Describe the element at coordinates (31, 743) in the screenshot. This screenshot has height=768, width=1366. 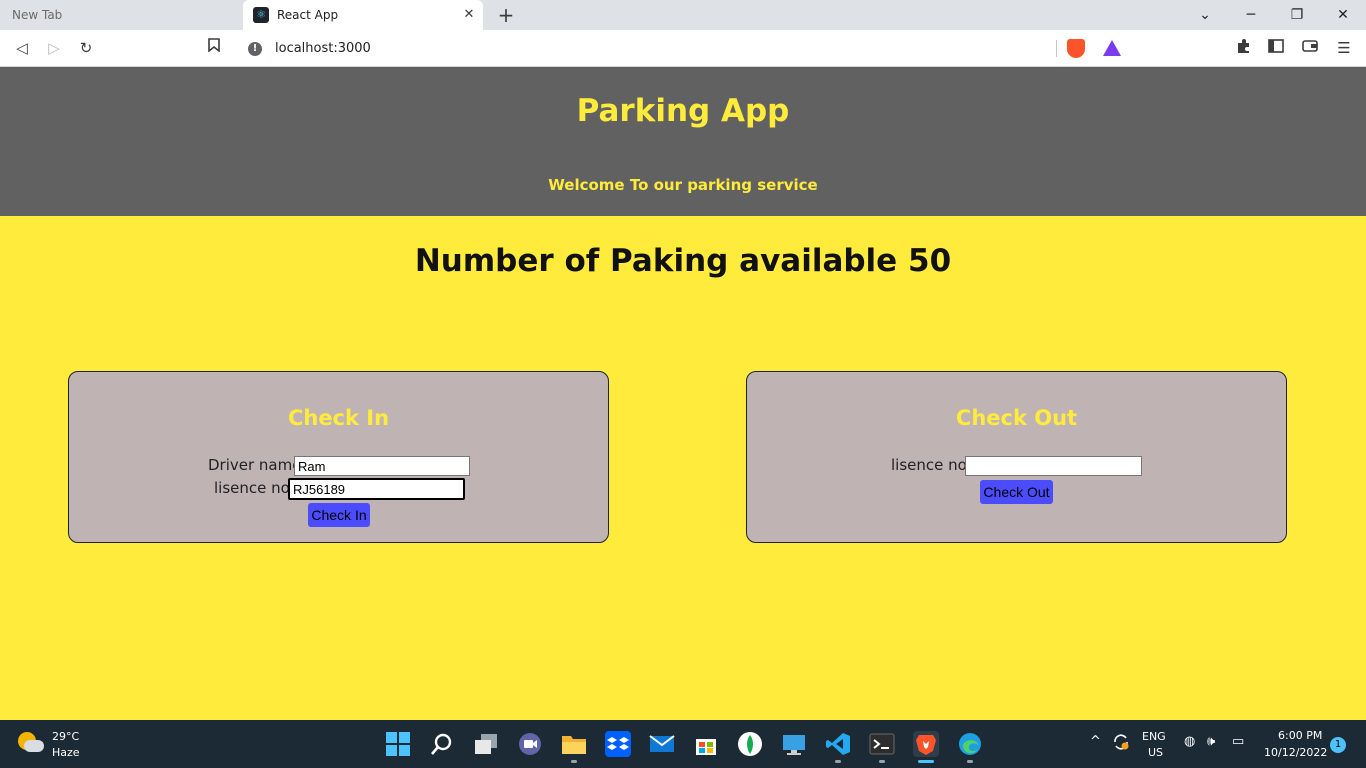
I see `weather-icon` at that location.